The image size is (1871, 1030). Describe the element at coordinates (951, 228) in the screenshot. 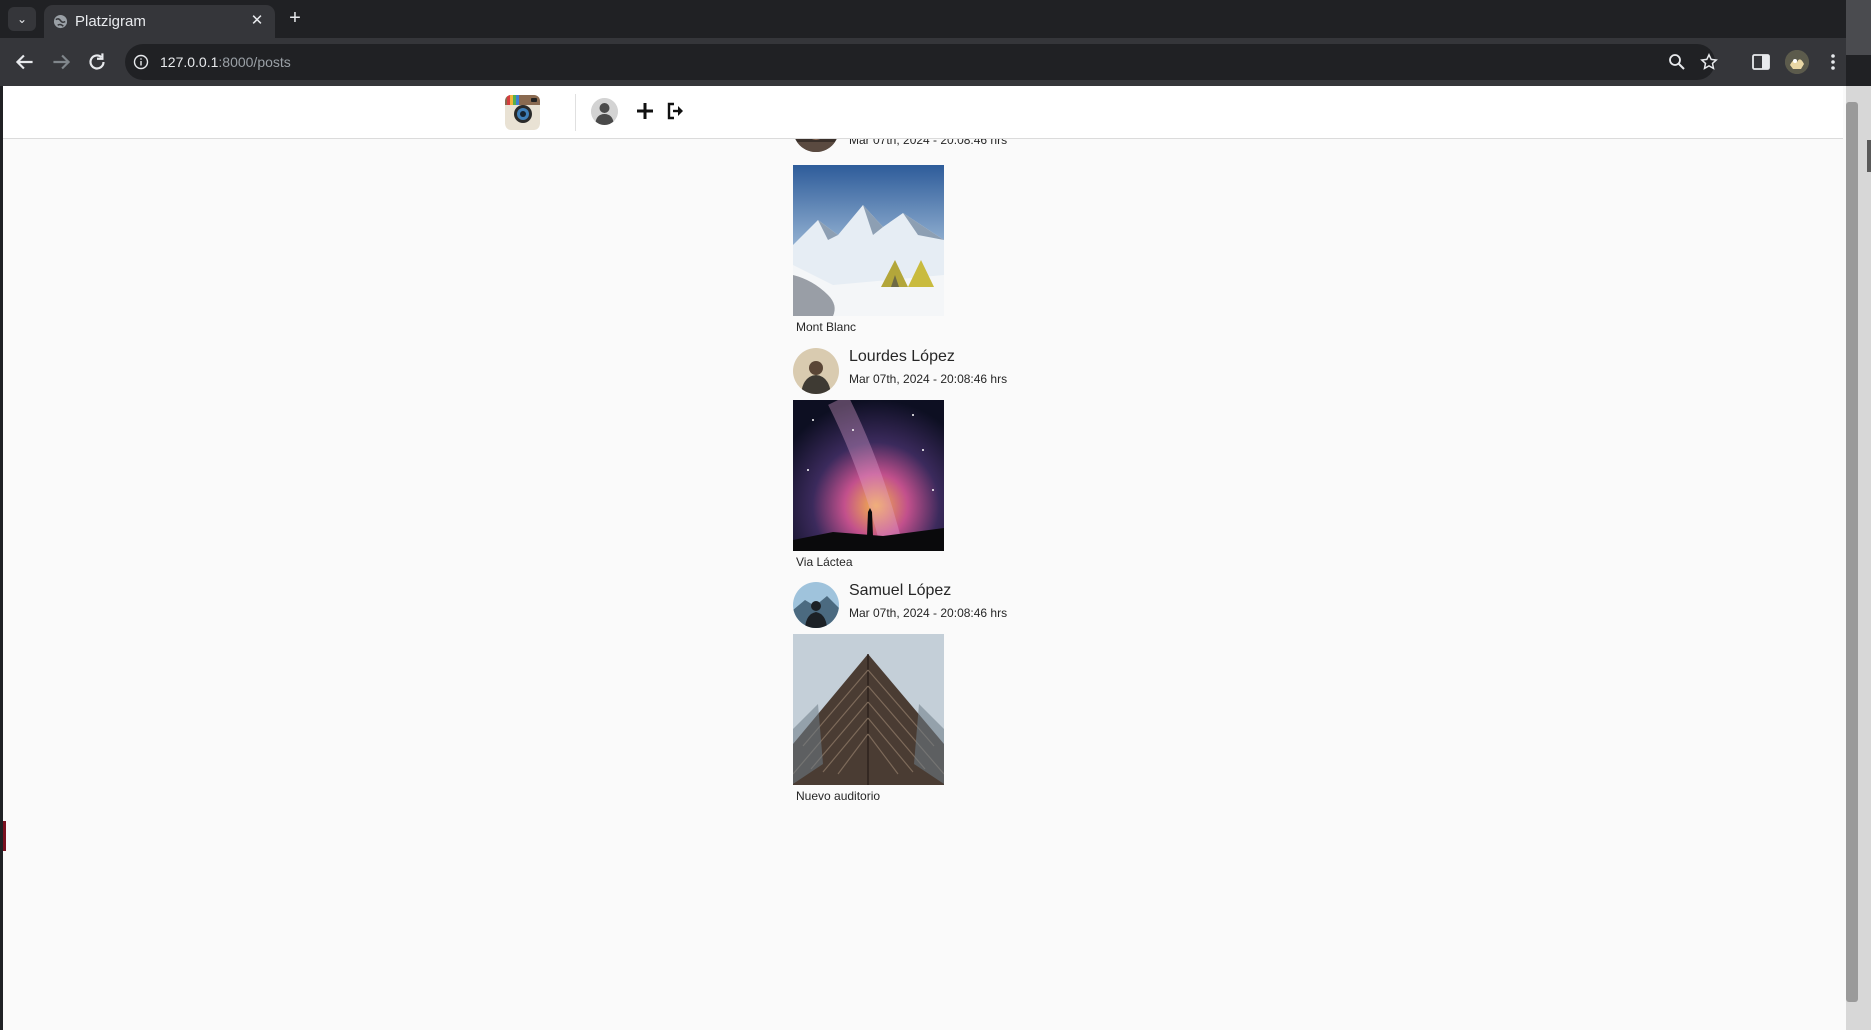

I see `post-card: Mar 07th, 2024 - 20:08:46 hrs Mont Blanc` at that location.